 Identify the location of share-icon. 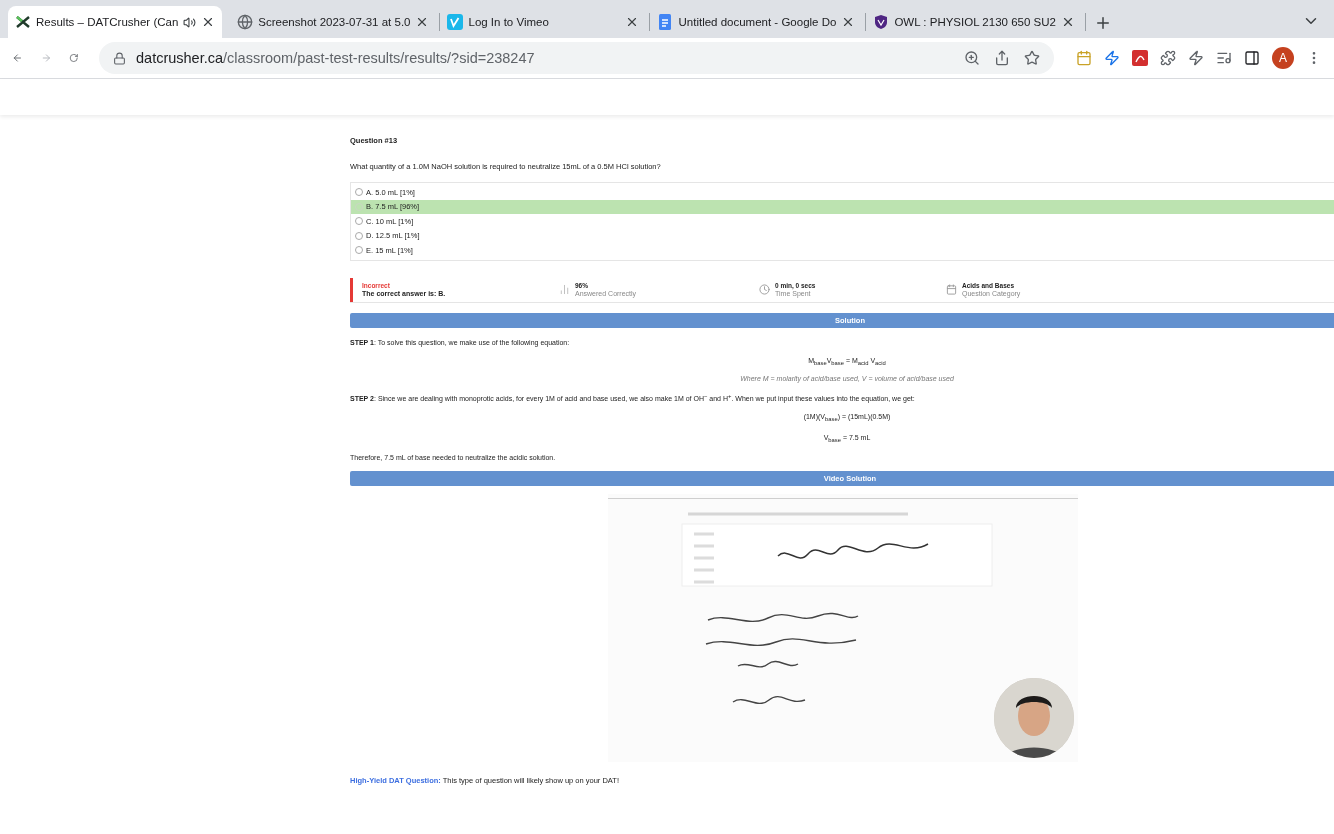
(1002, 58).